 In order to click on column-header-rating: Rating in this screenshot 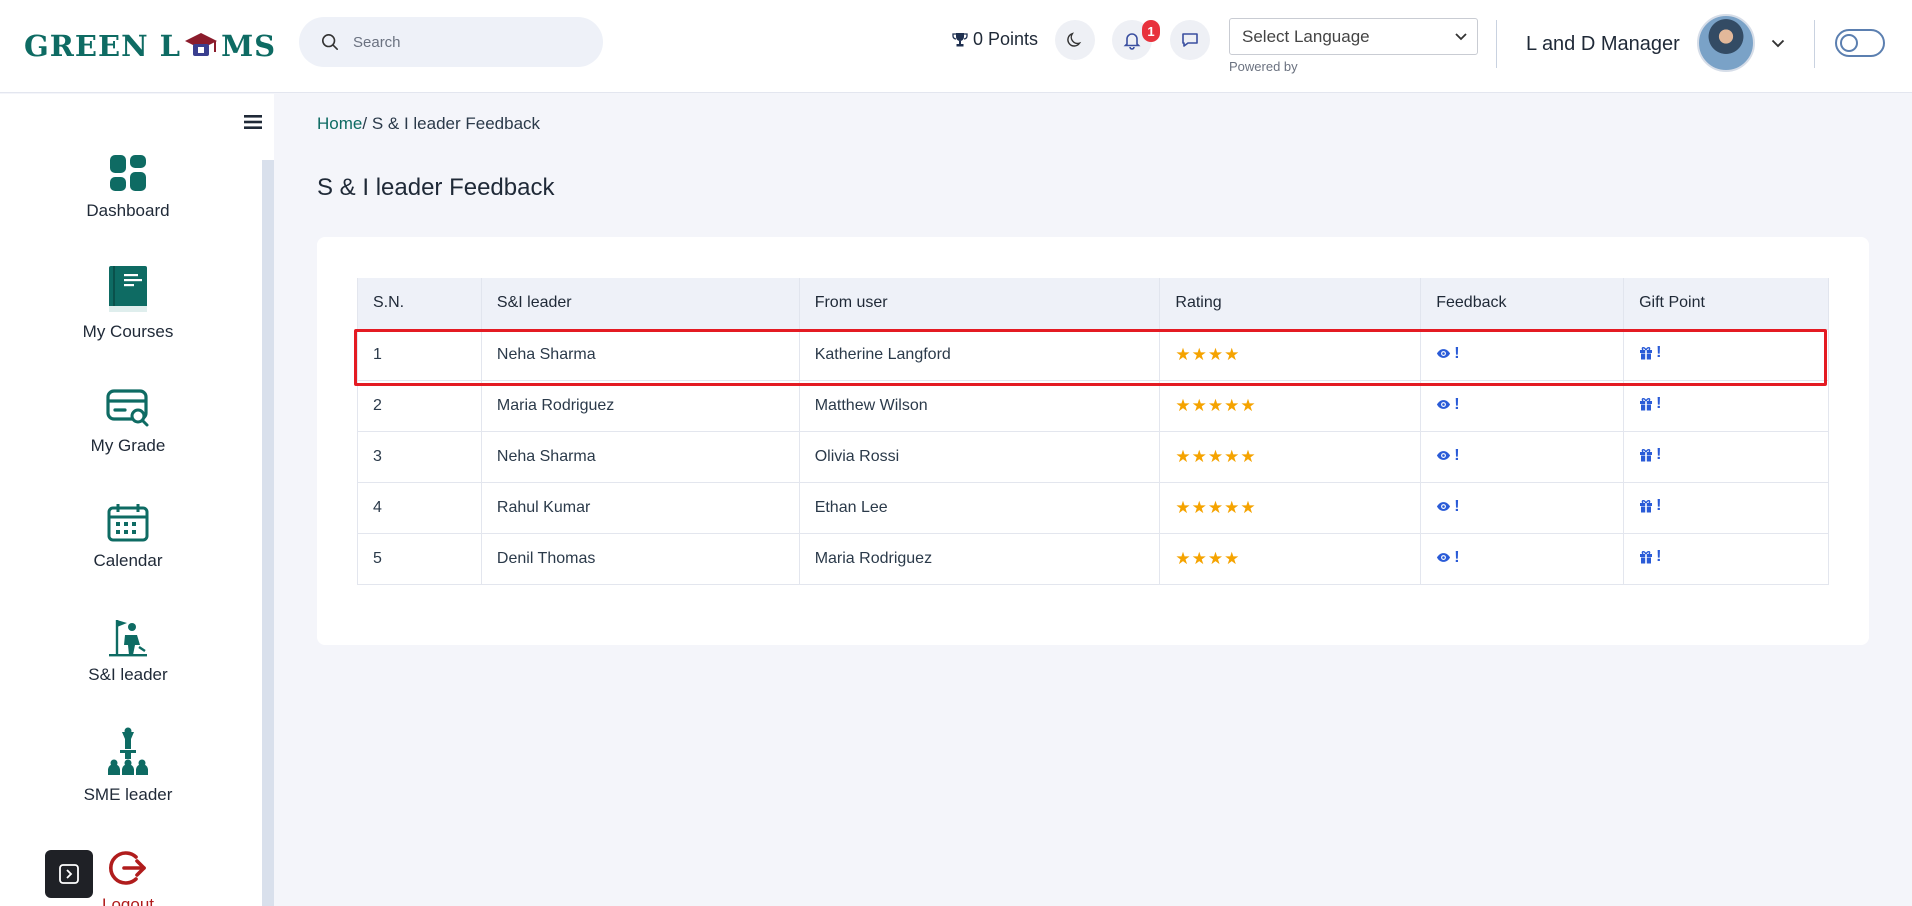, I will do `click(1290, 303)`.